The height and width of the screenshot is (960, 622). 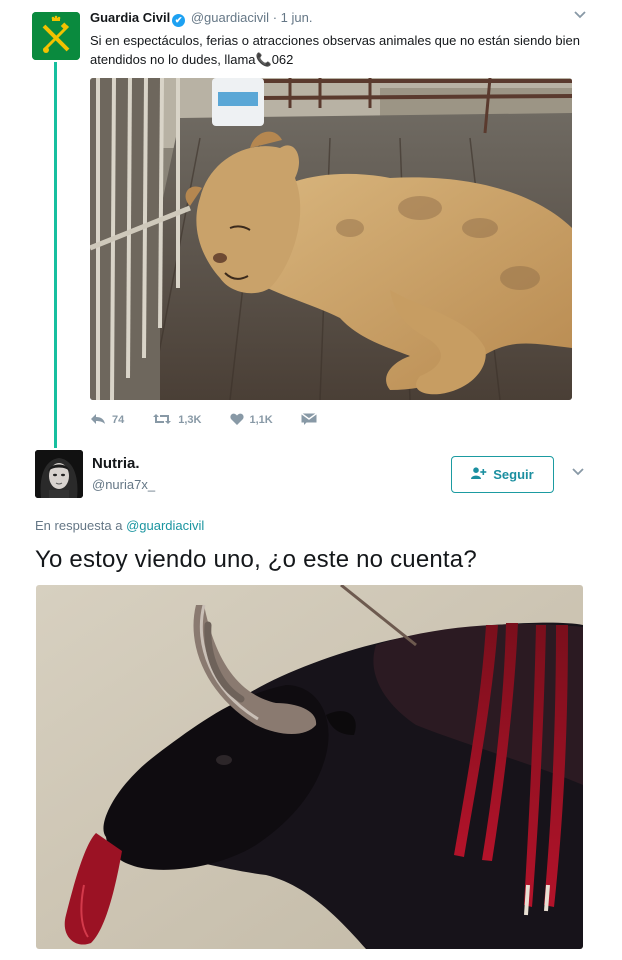 What do you see at coordinates (479, 474) in the screenshot?
I see `add-user-icon` at bounding box center [479, 474].